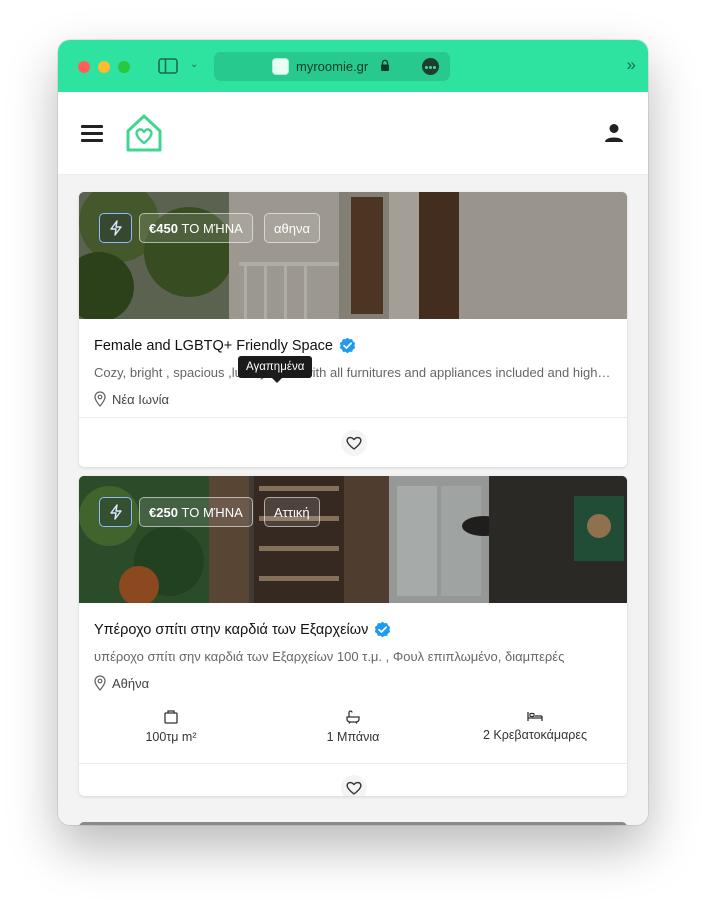 The height and width of the screenshot is (900, 705). What do you see at coordinates (430, 66) in the screenshot?
I see `page-menu-button` at bounding box center [430, 66].